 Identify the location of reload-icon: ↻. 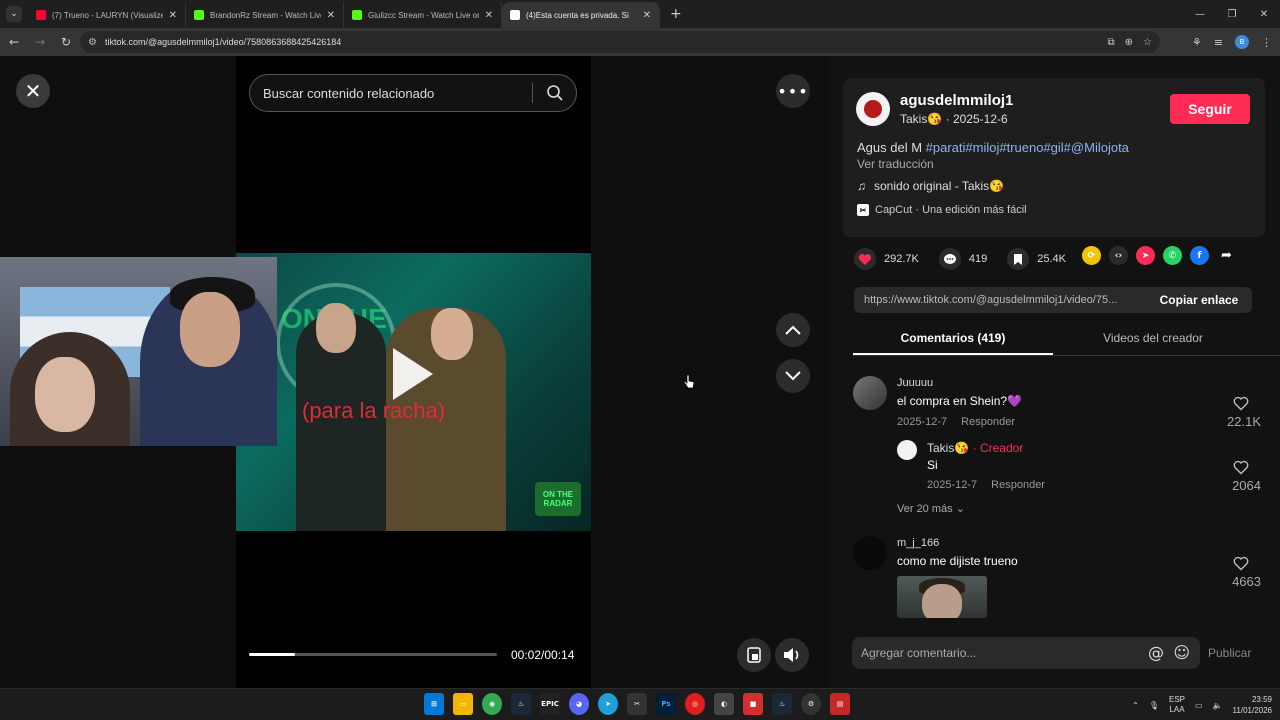
(66, 42).